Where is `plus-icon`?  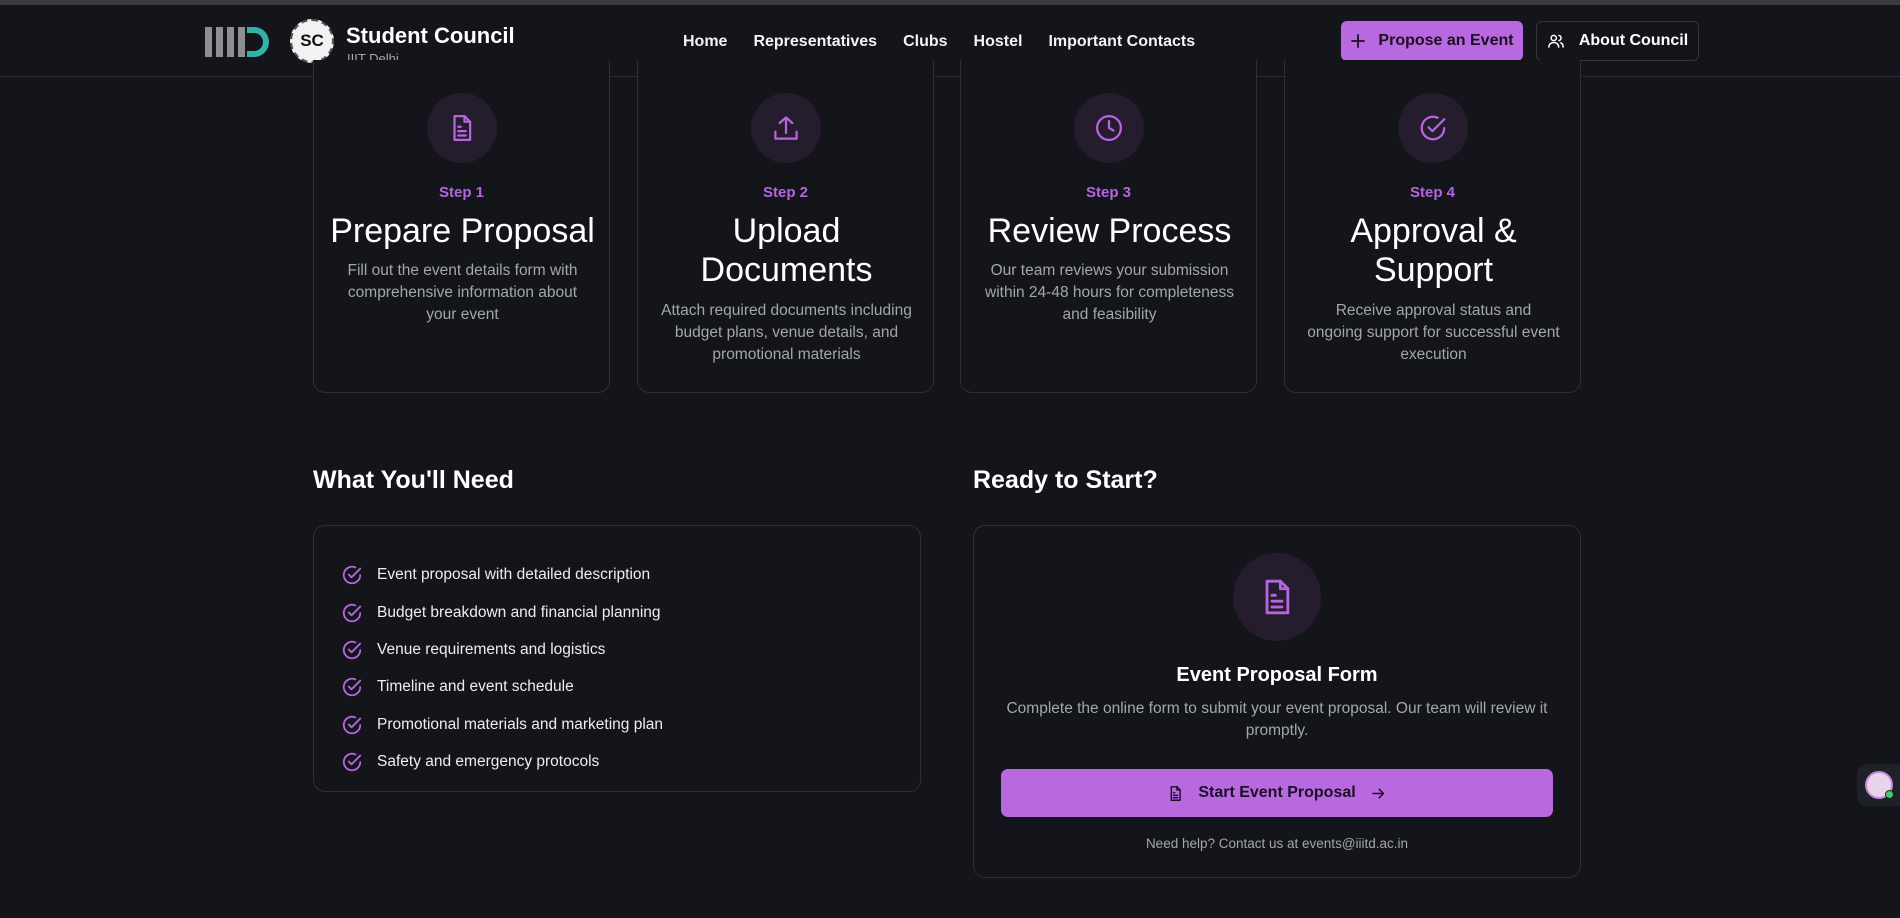 plus-icon is located at coordinates (1358, 41).